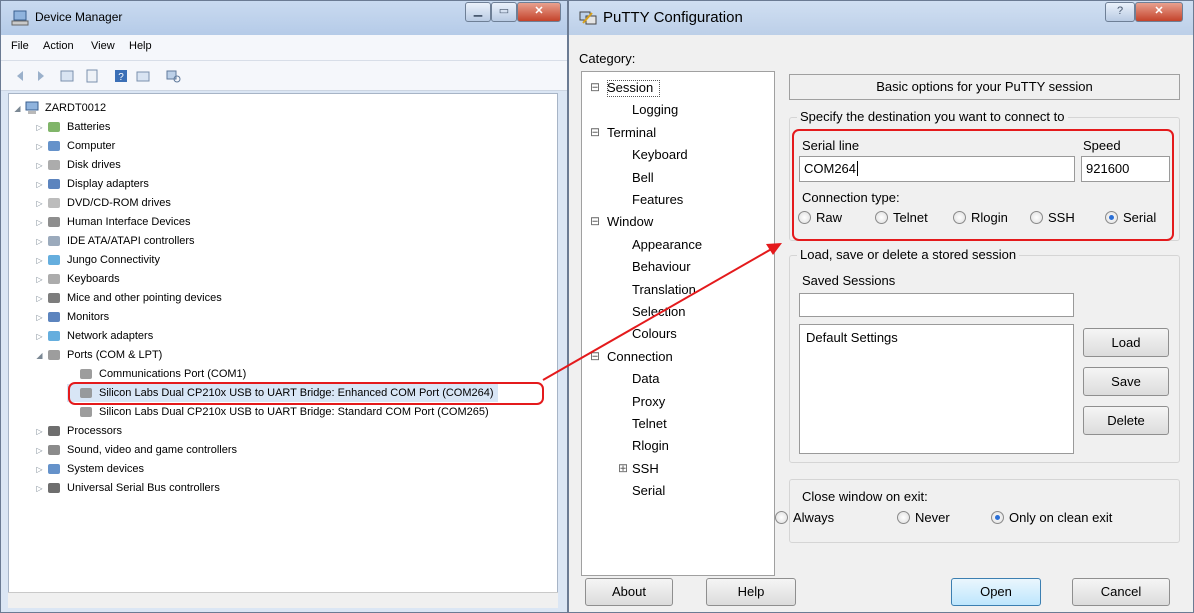 The width and height of the screenshot is (1194, 613). I want to click on device-category: ▷ Network adapters, so click(94, 336).